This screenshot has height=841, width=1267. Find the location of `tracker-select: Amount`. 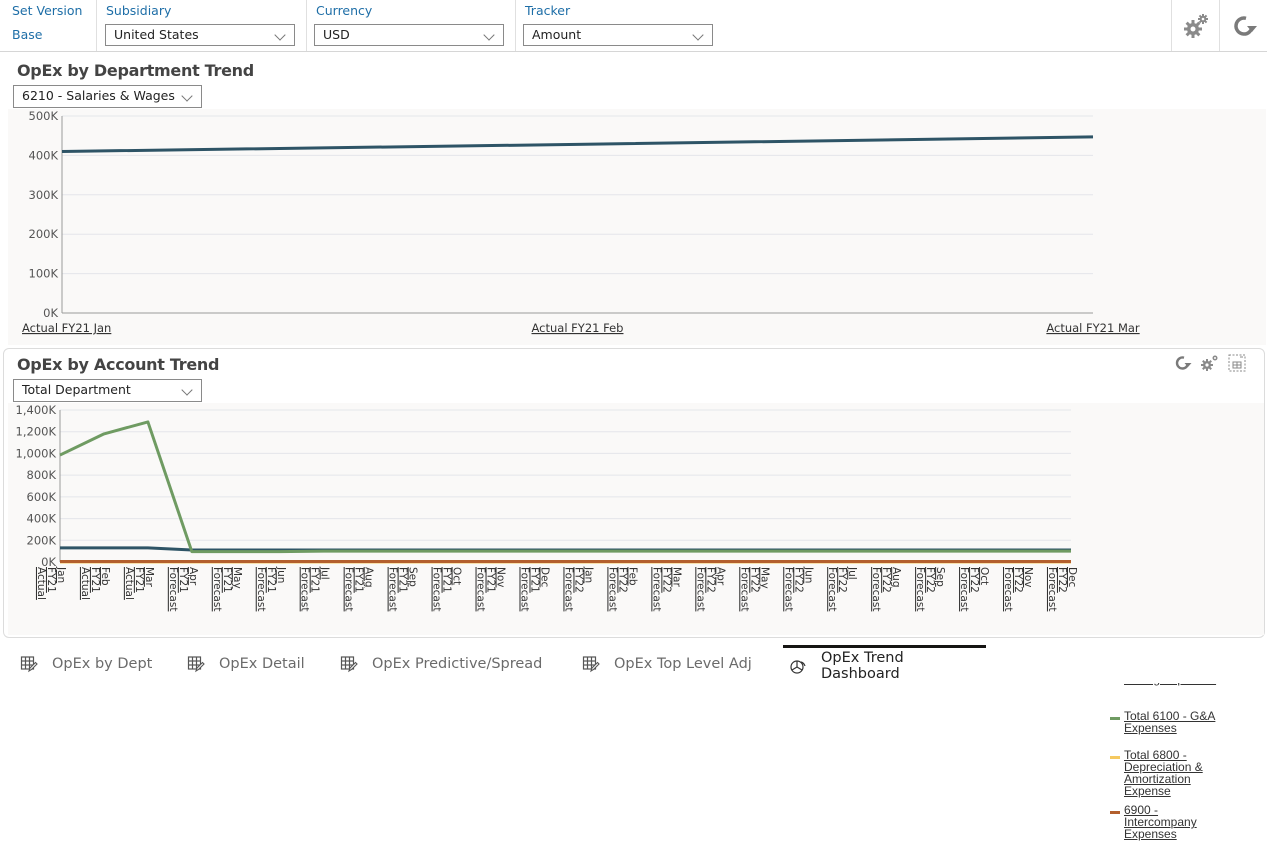

tracker-select: Amount is located at coordinates (618, 35).